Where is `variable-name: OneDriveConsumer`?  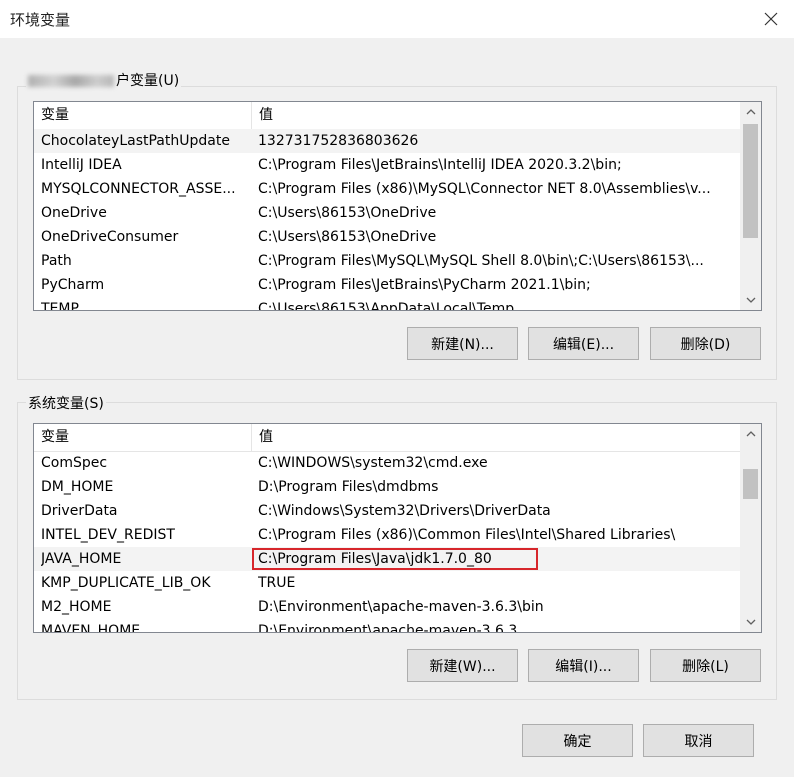 variable-name: OneDriveConsumer is located at coordinates (110, 237).